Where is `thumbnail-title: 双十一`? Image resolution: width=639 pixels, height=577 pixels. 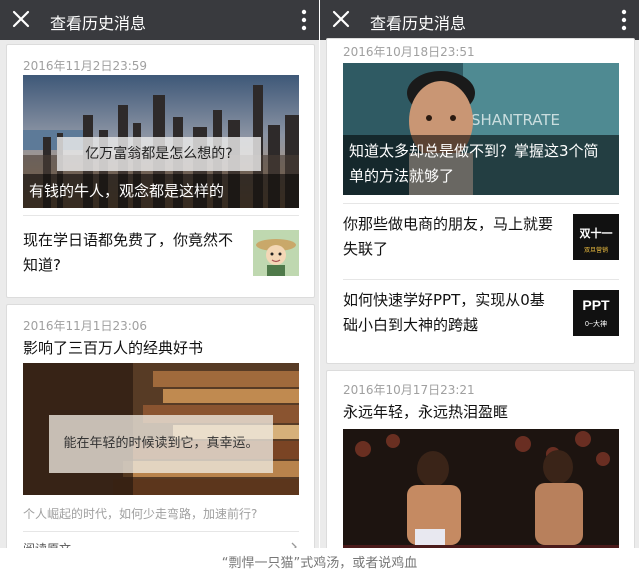
thumbnail-title: 双十一 is located at coordinates (596, 234).